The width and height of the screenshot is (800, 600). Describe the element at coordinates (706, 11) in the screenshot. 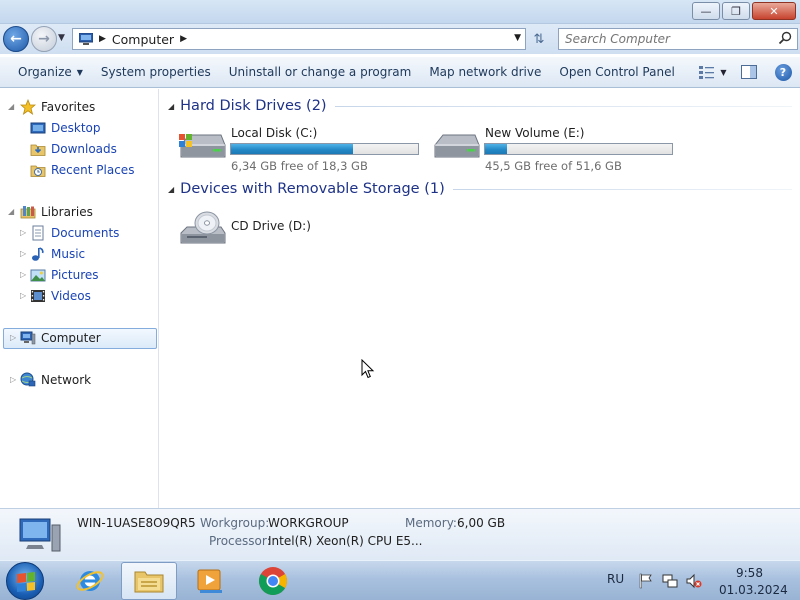

I see `minimize-button: —` at that location.